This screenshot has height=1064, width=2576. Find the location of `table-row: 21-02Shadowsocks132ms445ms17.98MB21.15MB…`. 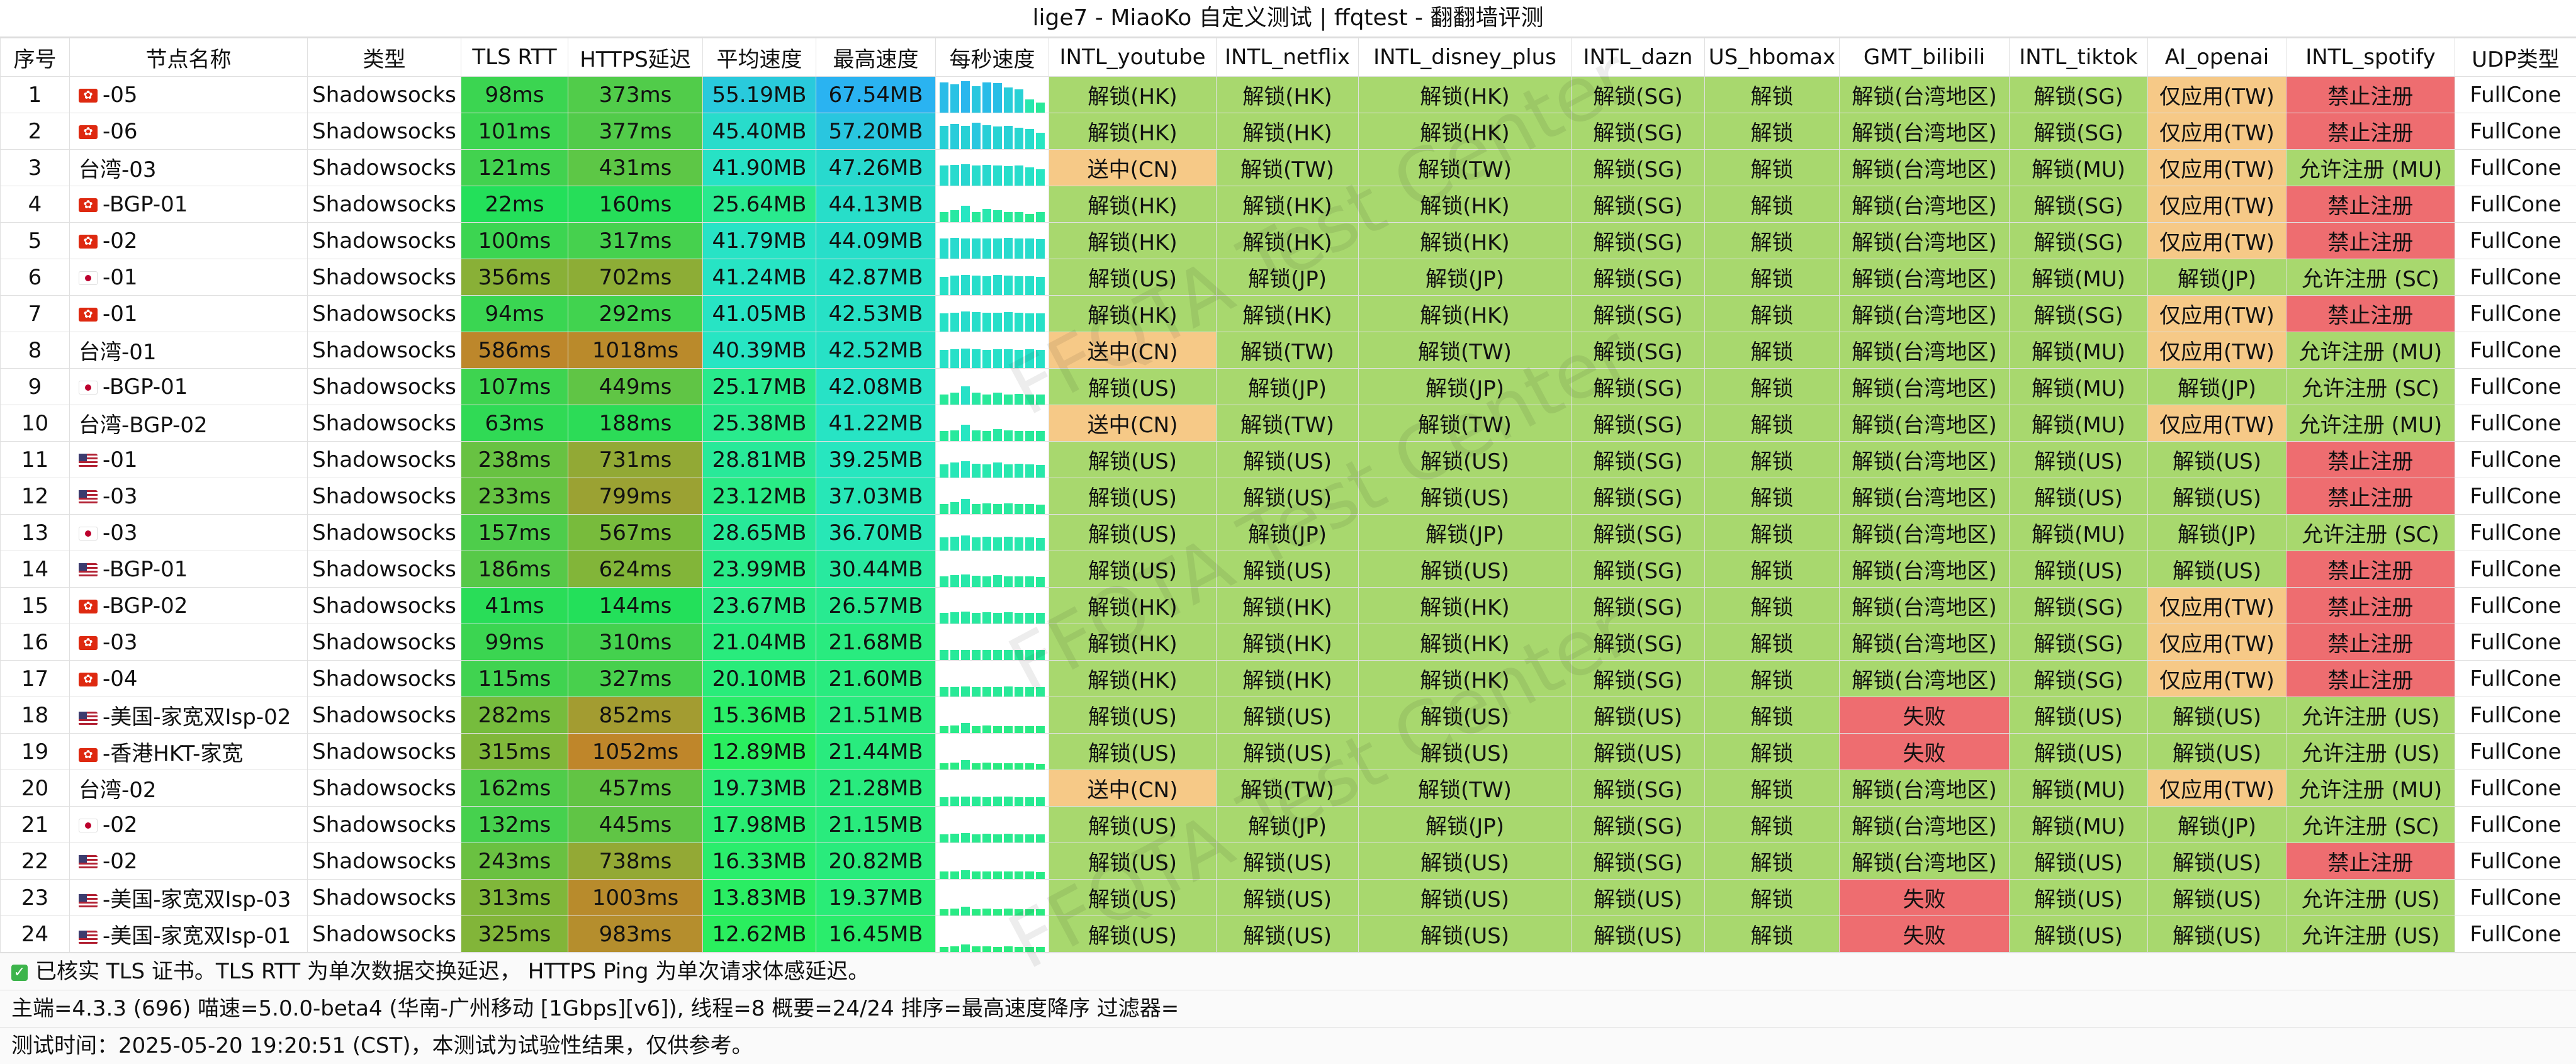

table-row: 21-02Shadowsocks132ms445ms17.98MB21.15MB… is located at coordinates (1288, 825).